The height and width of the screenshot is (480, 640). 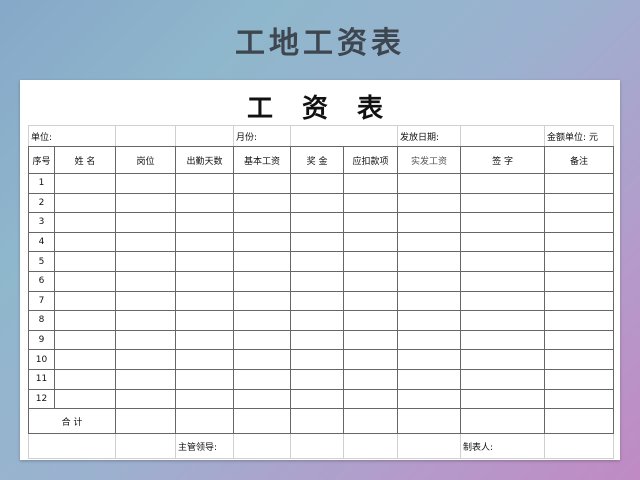 What do you see at coordinates (344, 136) in the screenshot?
I see `month-value` at bounding box center [344, 136].